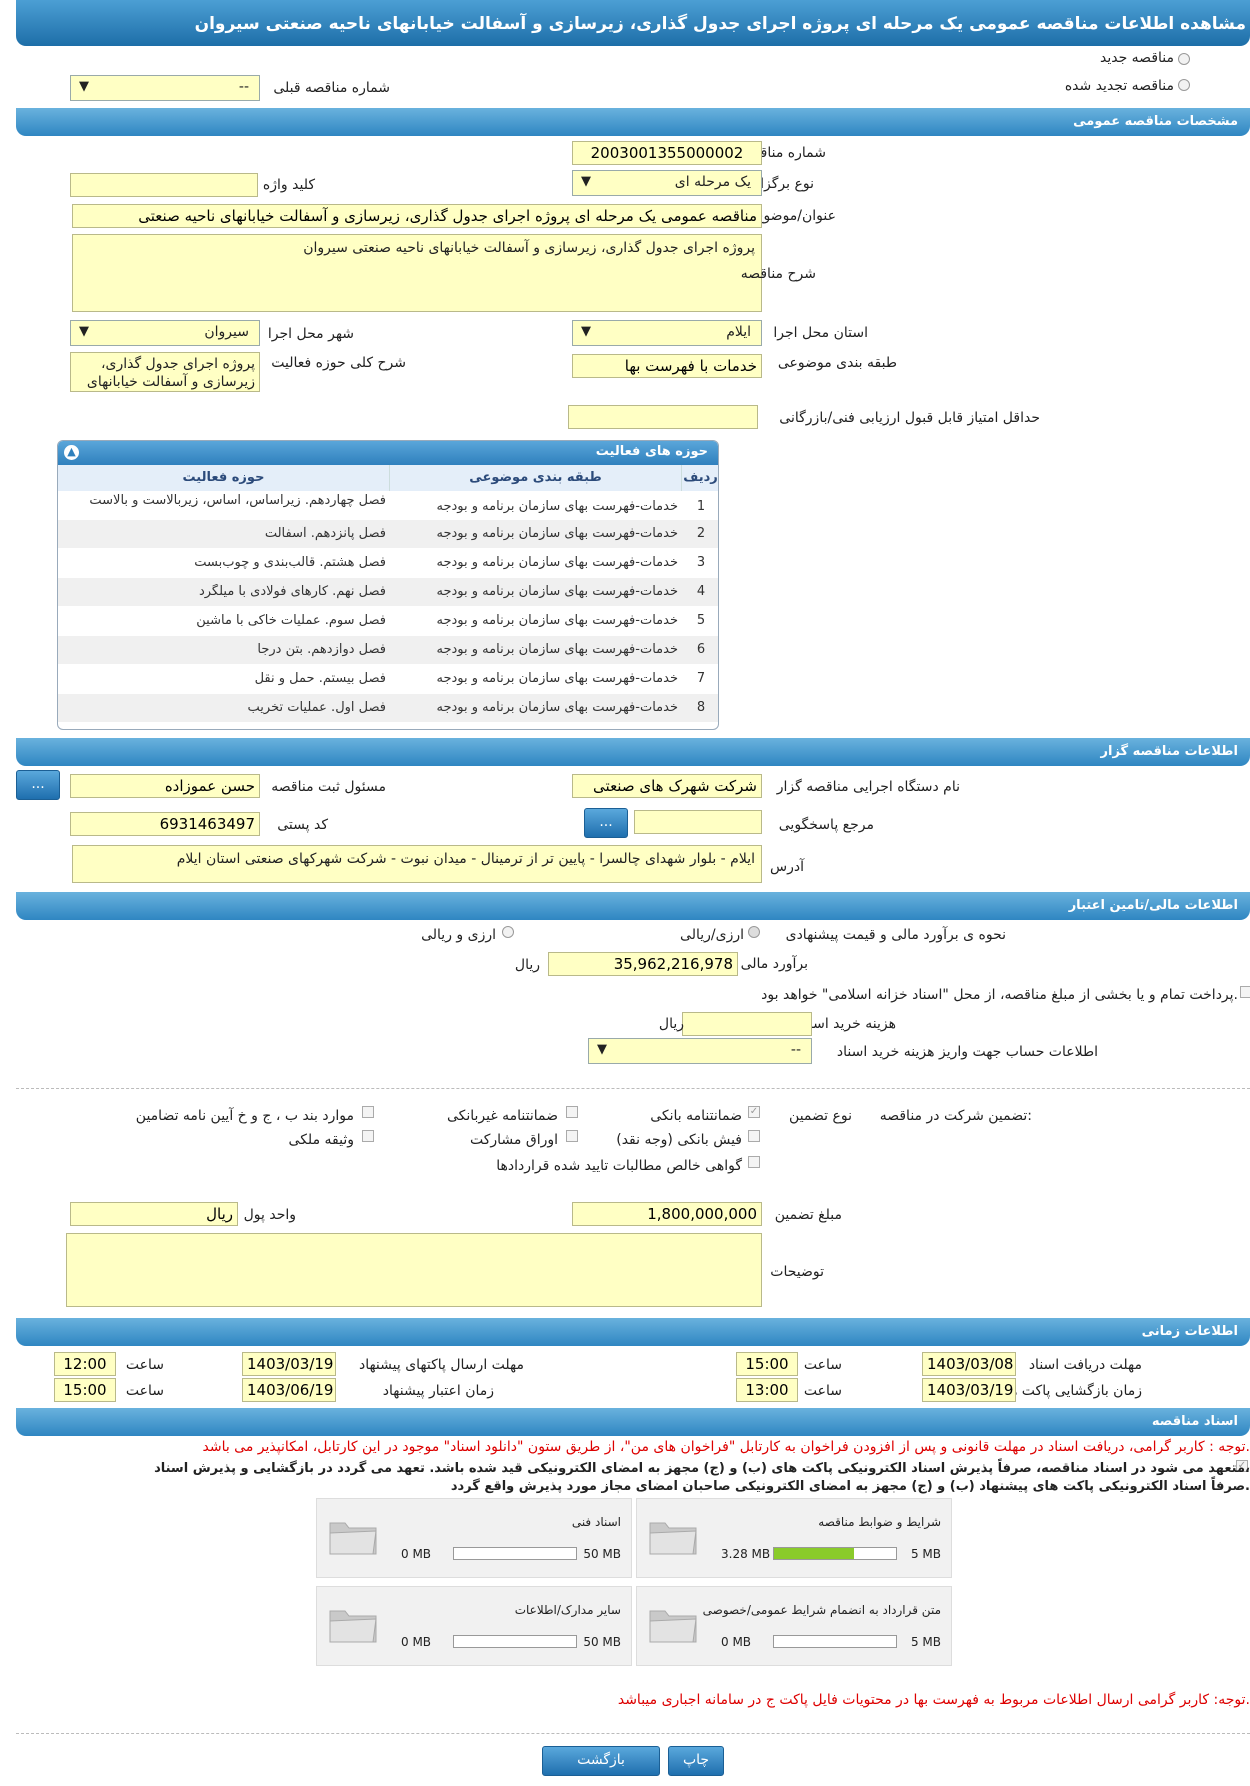 This screenshot has width=1250, height=1786. Describe the element at coordinates (368, 1112) in the screenshot. I see `regulation-items-checkbox` at that location.